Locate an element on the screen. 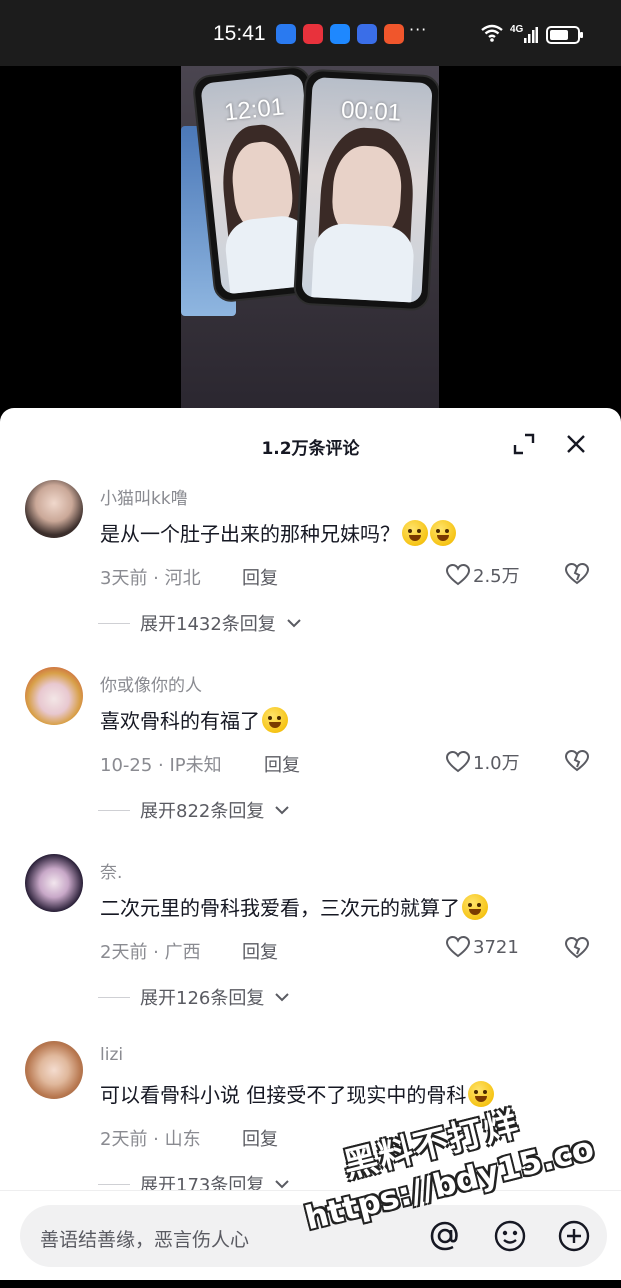  notification-icons is located at coordinates (340, 34).